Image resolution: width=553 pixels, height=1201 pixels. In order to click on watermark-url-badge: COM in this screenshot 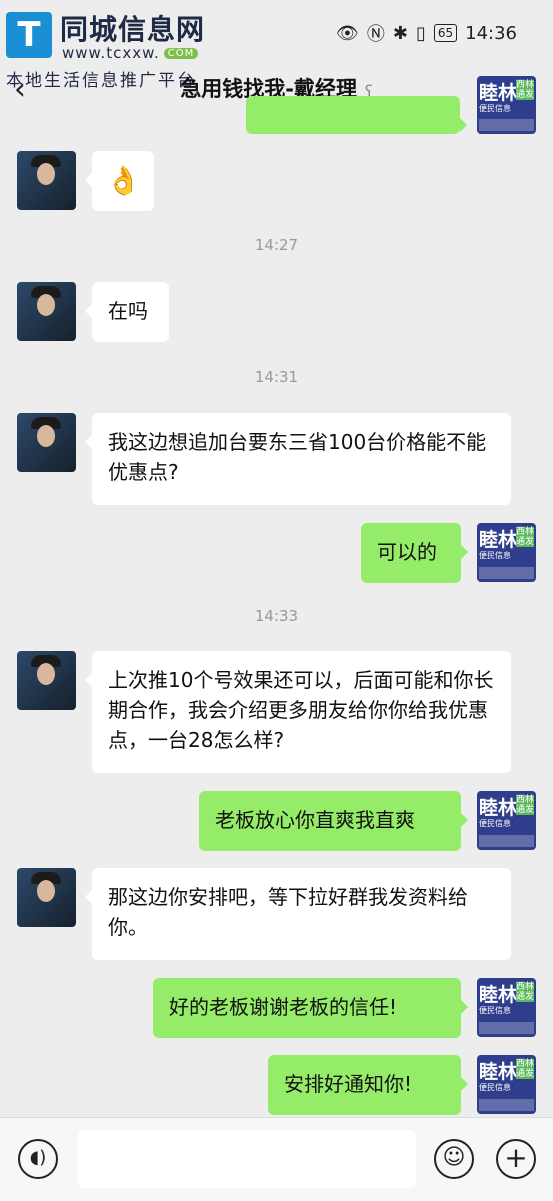, I will do `click(181, 53)`.